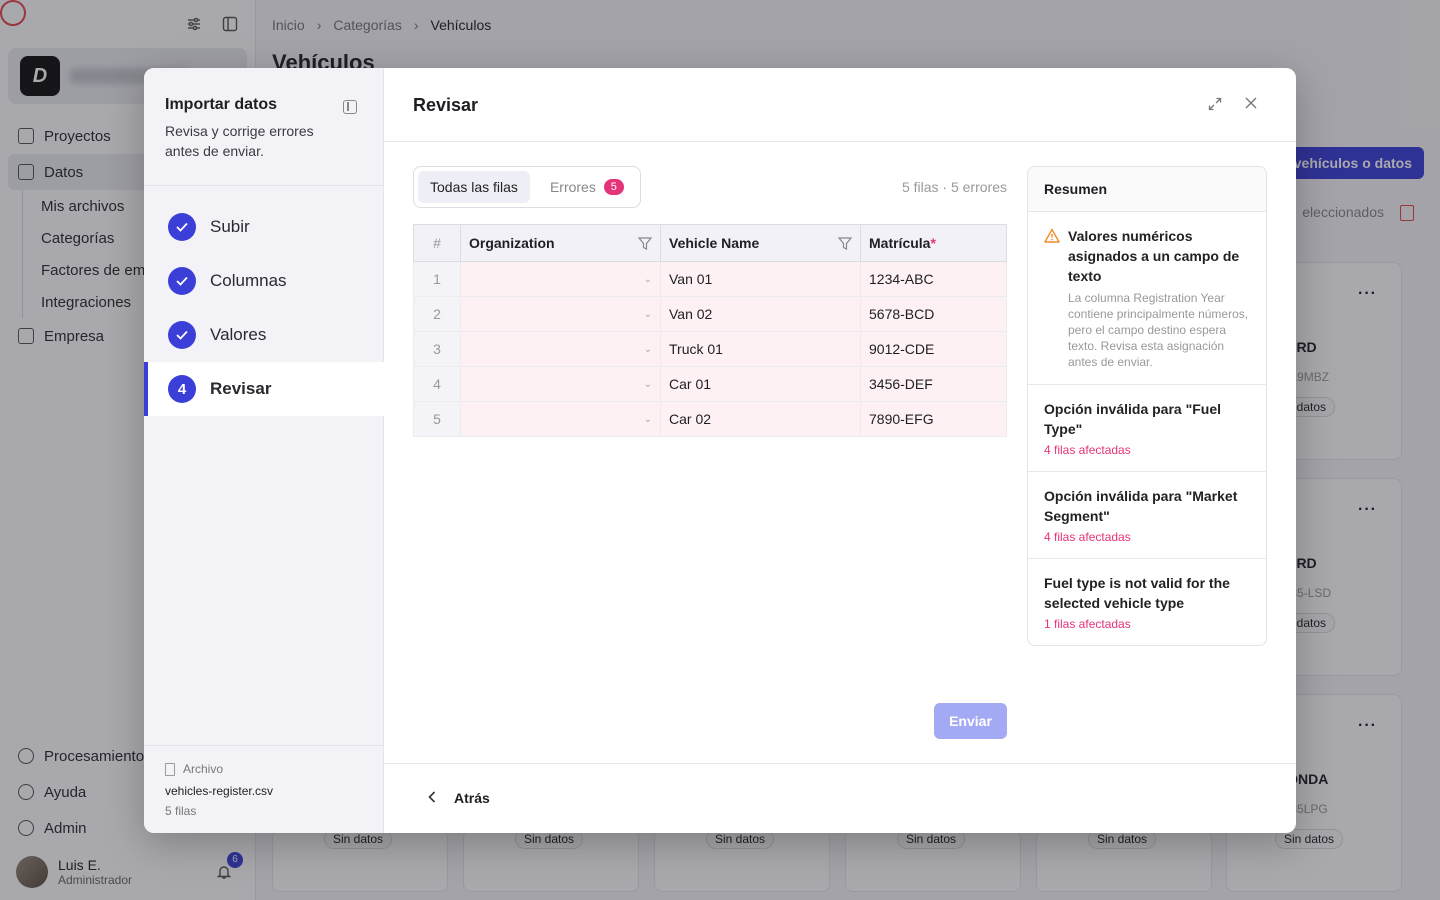 Image resolution: width=1440 pixels, height=900 pixels. I want to click on plate-cell: 7890-EFG, so click(933, 419).